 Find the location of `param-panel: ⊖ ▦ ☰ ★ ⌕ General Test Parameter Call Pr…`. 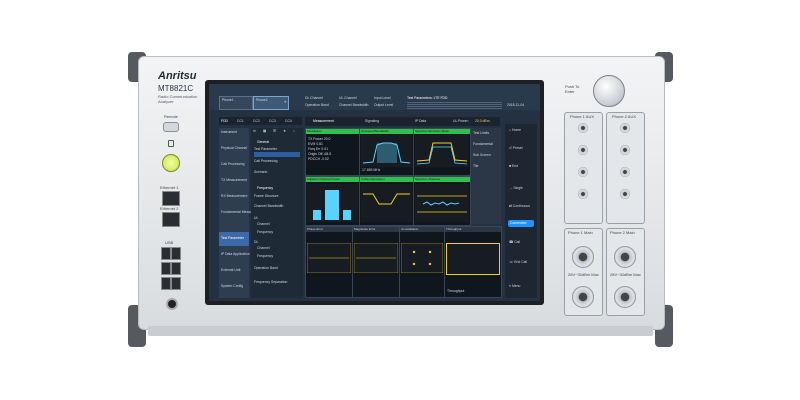

param-panel: ⊖ ▦ ☰ ★ ⌕ General Test Parameter Call Pr… is located at coordinates (277, 213).